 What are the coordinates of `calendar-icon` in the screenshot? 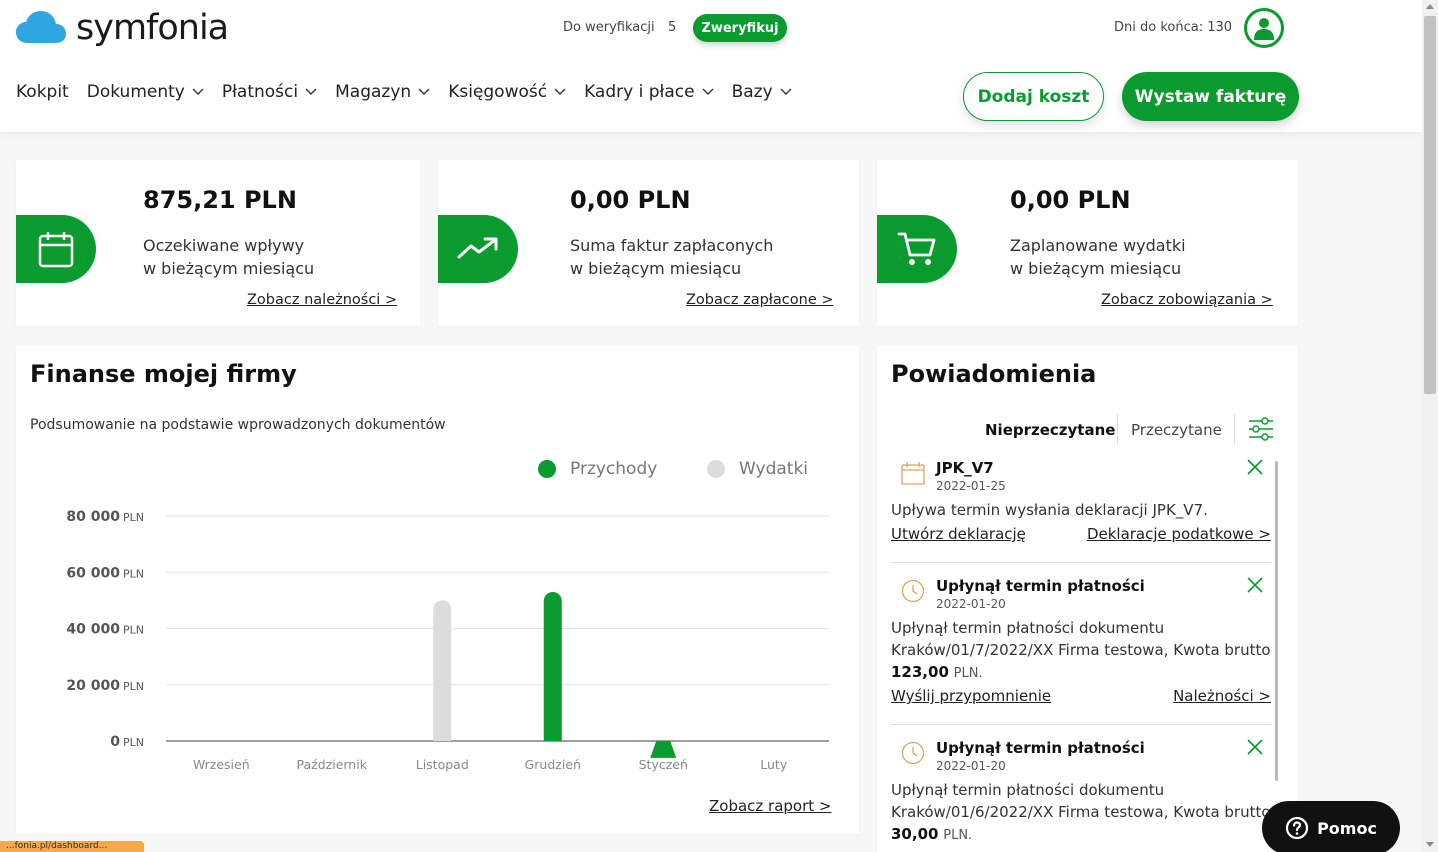 It's located at (913, 473).